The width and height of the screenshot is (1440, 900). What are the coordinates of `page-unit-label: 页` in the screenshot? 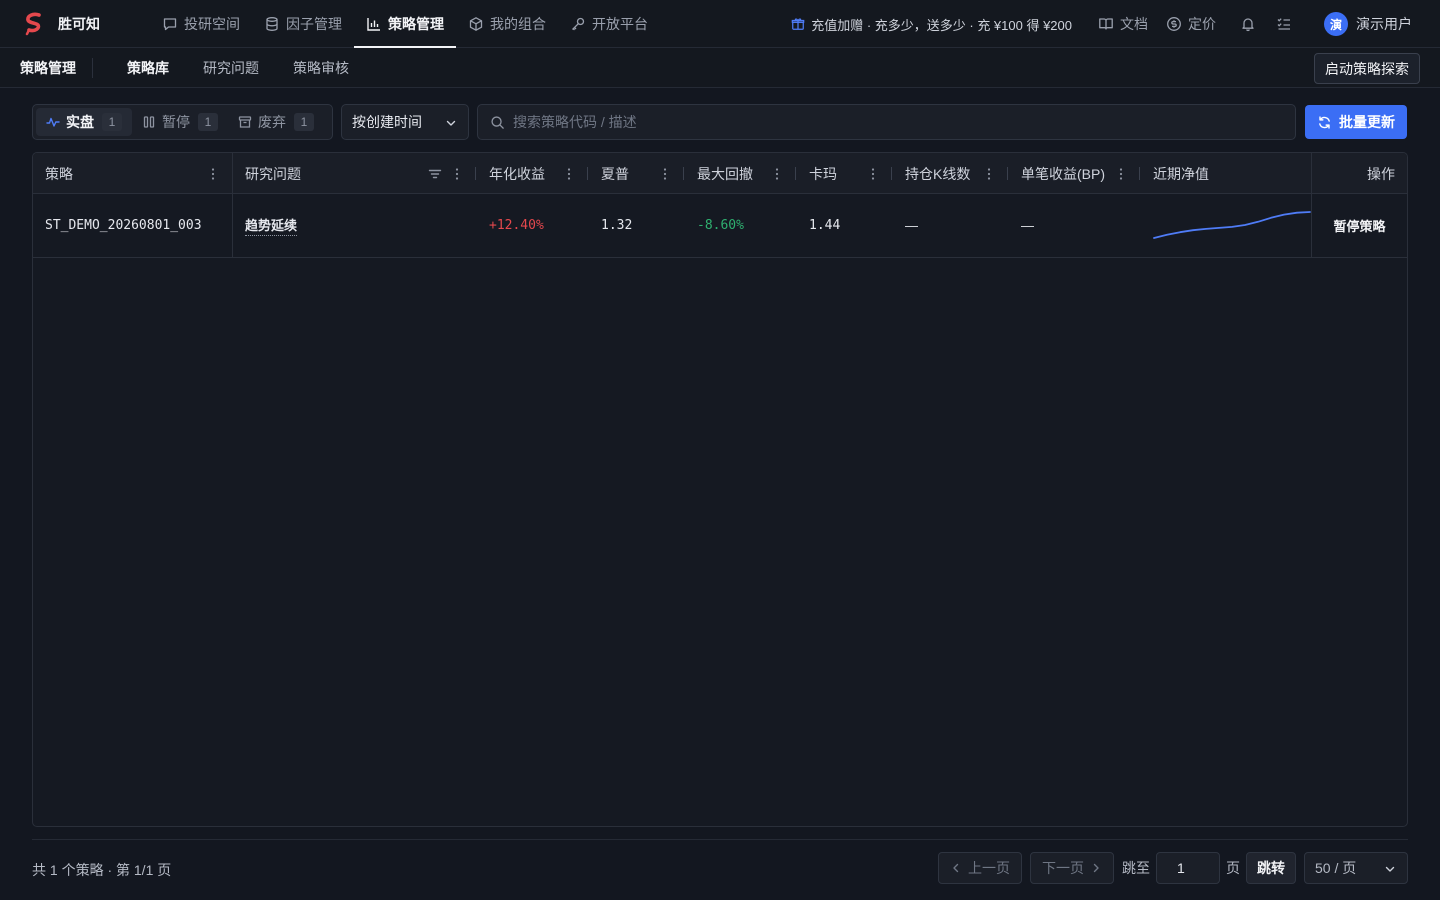 It's located at (1233, 868).